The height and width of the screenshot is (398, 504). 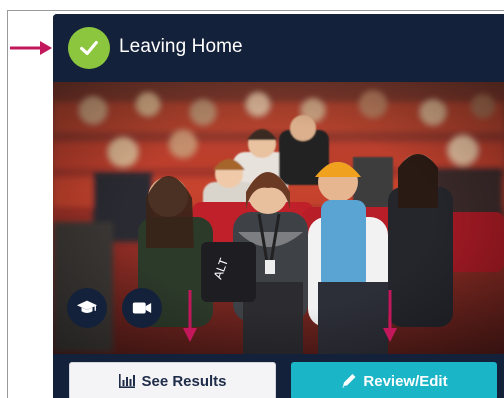 I want to click on annotation-arrow-review-edit, so click(x=390, y=316).